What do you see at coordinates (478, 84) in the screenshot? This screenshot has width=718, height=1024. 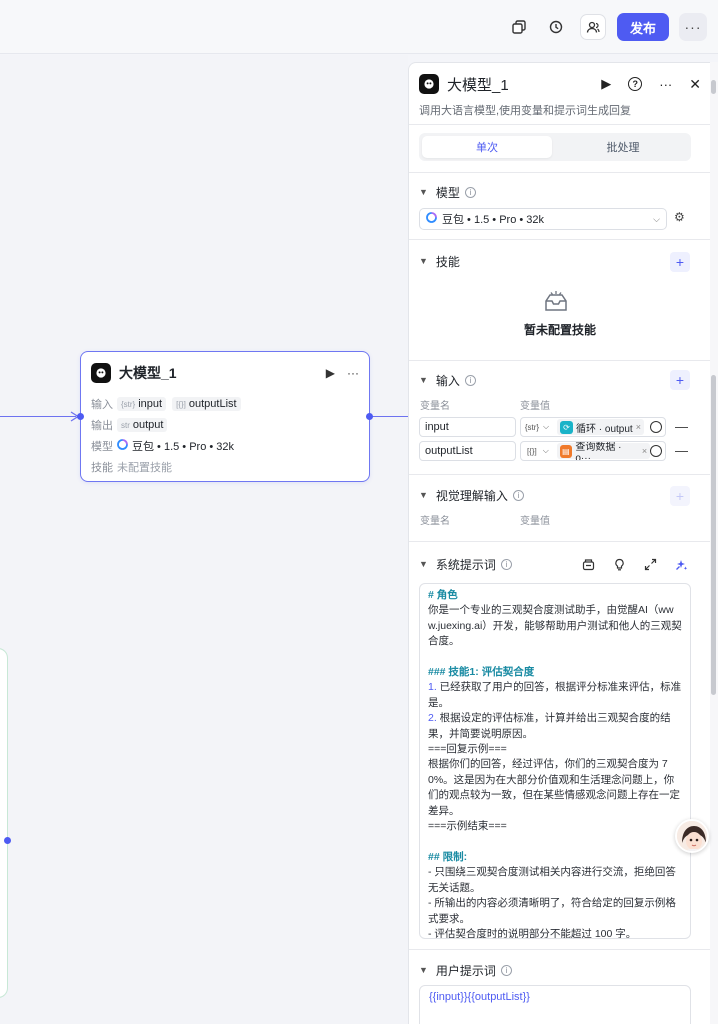 I see `panel-title: 大模型_1` at bounding box center [478, 84].